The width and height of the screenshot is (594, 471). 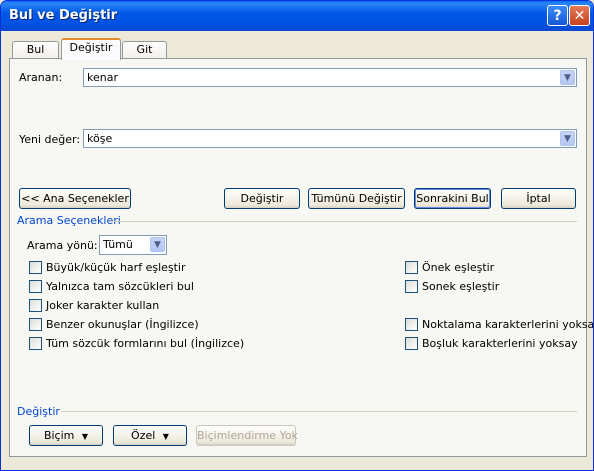 I want to click on all-word-forms-checkbox, so click(x=35, y=343).